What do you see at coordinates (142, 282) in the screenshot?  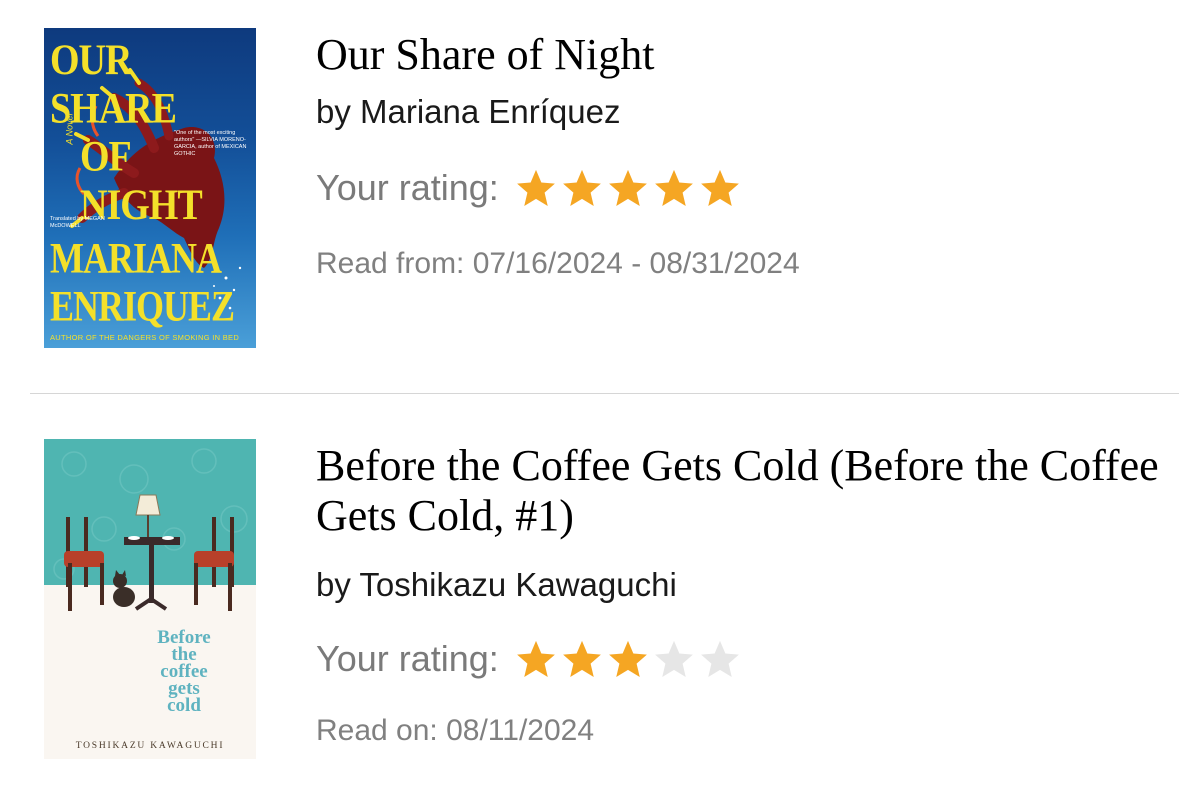 I see `cover-author: MARIANA ENRIQUEZ` at bounding box center [142, 282].